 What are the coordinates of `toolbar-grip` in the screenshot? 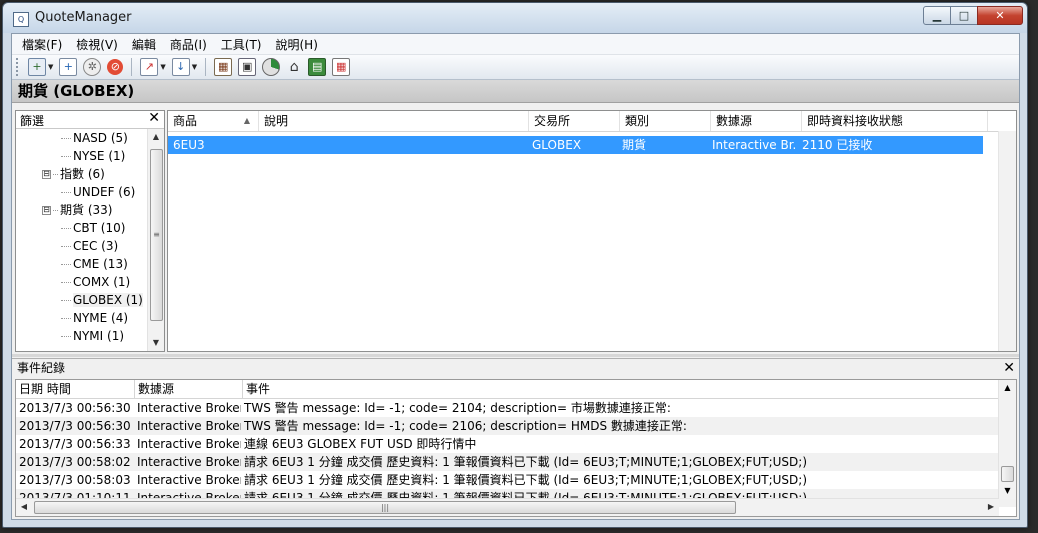 It's located at (18, 67).